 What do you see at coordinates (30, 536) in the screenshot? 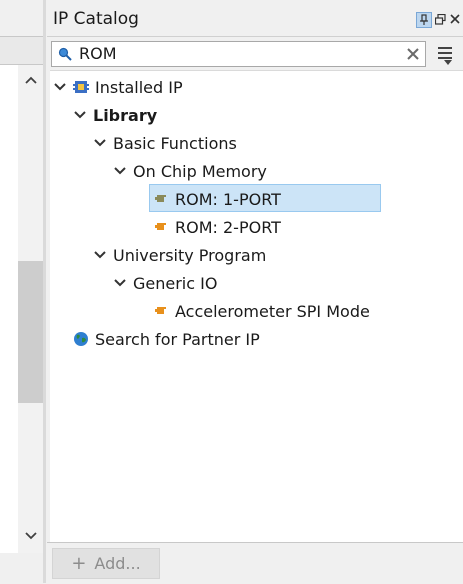
I see `scroll-down-icon` at bounding box center [30, 536].